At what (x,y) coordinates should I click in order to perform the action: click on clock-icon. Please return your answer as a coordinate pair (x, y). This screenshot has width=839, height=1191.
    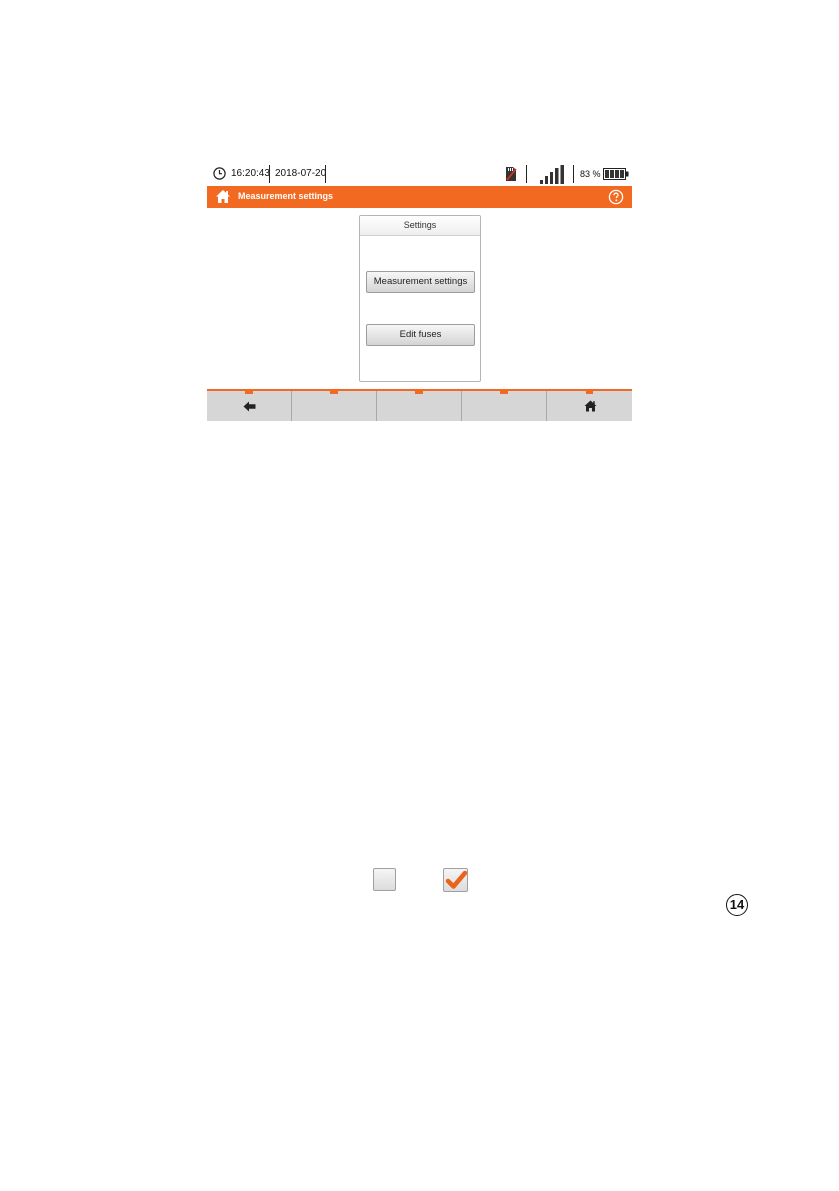
    Looking at the image, I should click on (219, 173).